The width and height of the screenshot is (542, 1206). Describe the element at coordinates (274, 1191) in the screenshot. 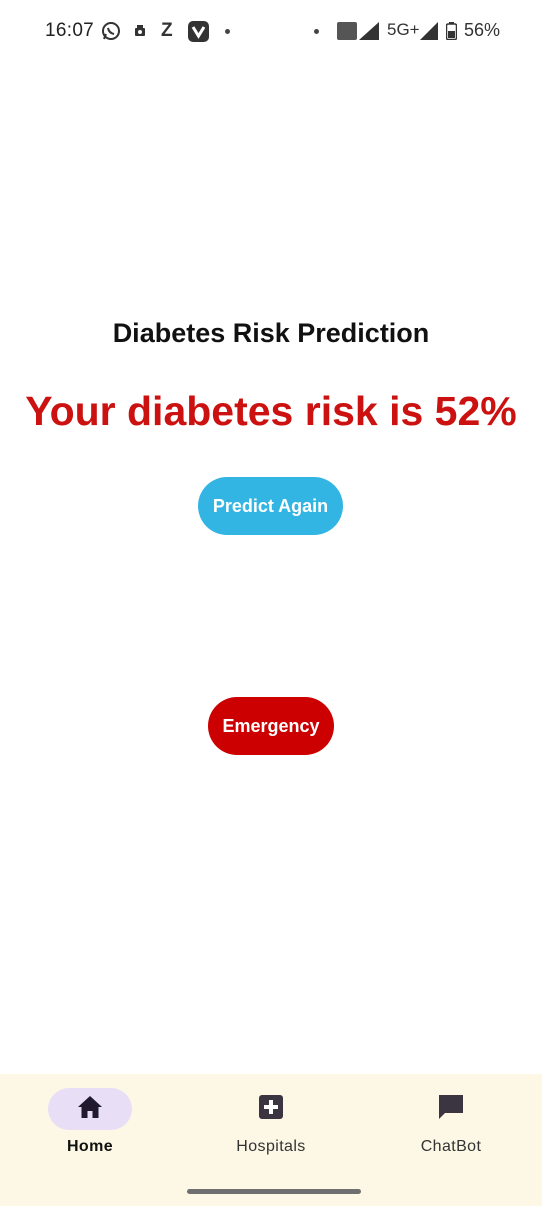

I see `gesture-bar` at that location.